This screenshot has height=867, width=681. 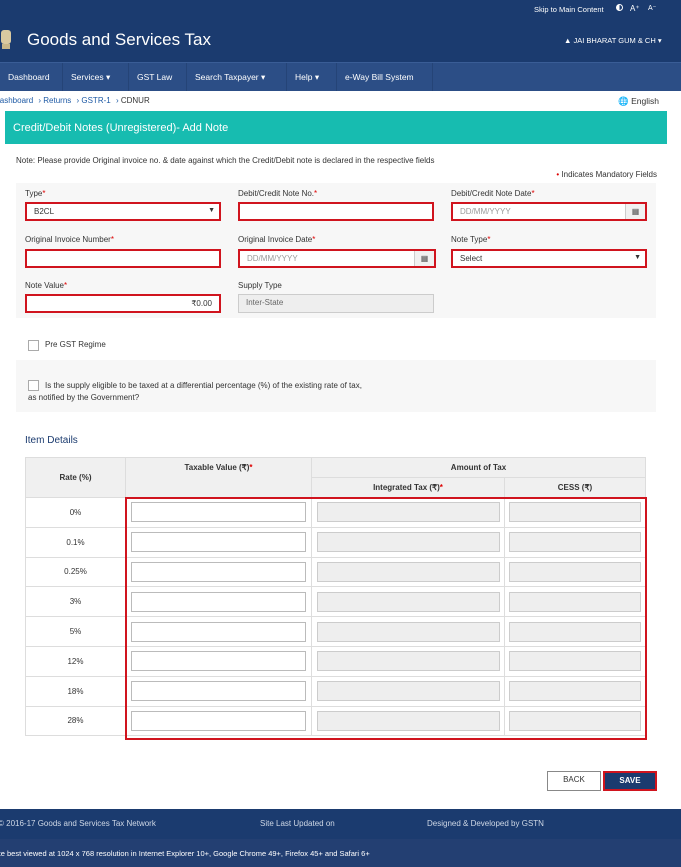 What do you see at coordinates (31, 77) in the screenshot?
I see `nav-dashboard: Dashboard` at bounding box center [31, 77].